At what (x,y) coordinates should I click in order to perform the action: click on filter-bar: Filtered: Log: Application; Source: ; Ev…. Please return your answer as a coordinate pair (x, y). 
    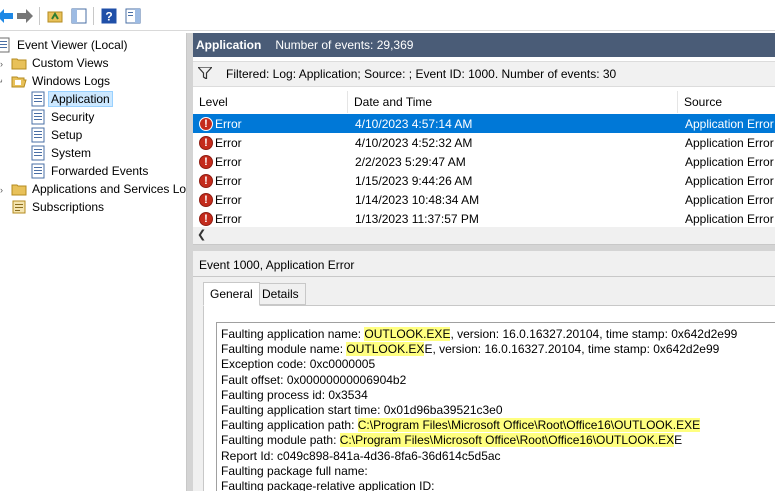
    Looking at the image, I should click on (484, 74).